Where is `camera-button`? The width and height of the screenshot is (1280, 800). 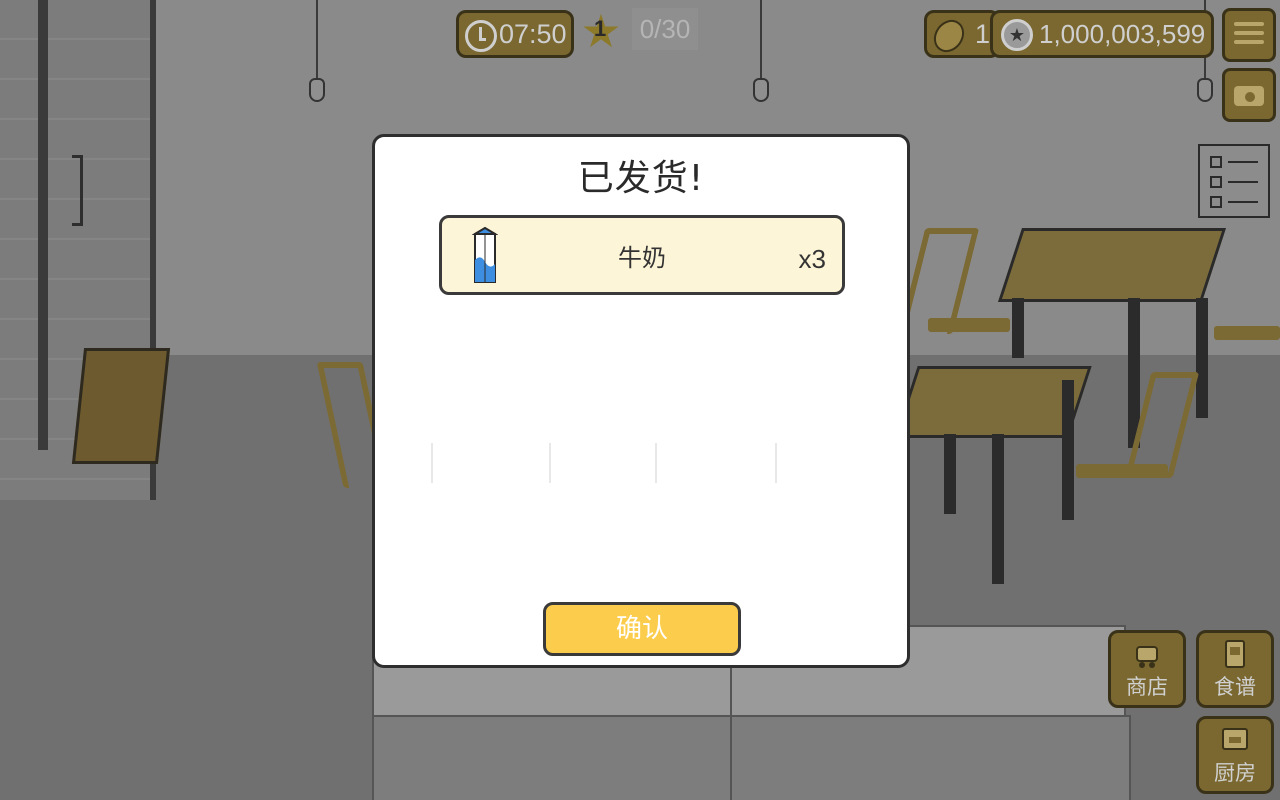 camera-button is located at coordinates (1249, 95).